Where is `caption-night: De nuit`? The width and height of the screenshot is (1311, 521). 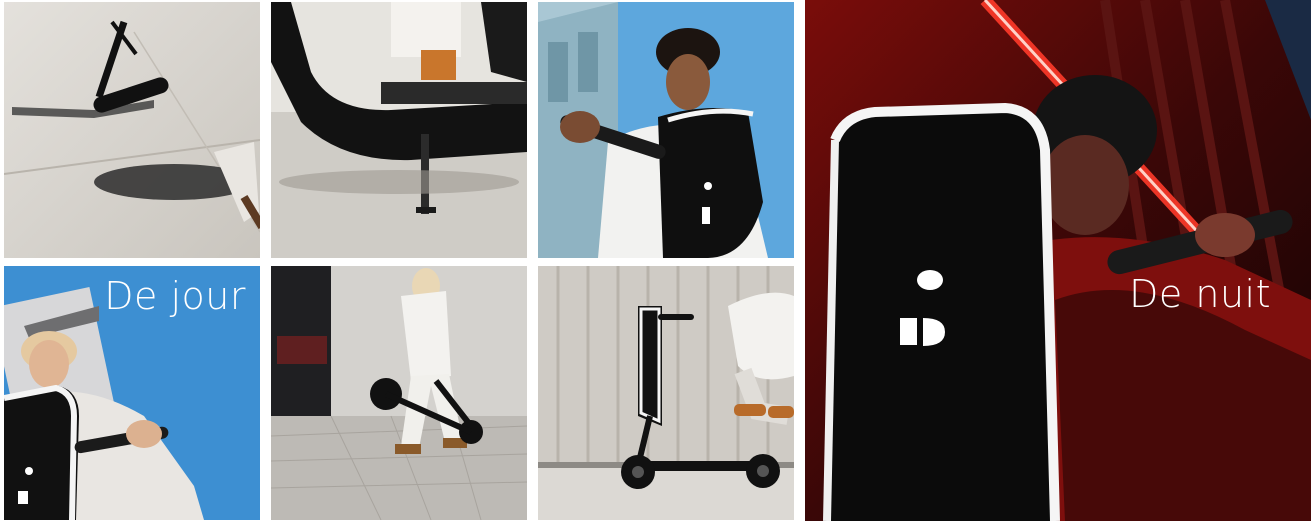 caption-night: De nuit is located at coordinates (1200, 294).